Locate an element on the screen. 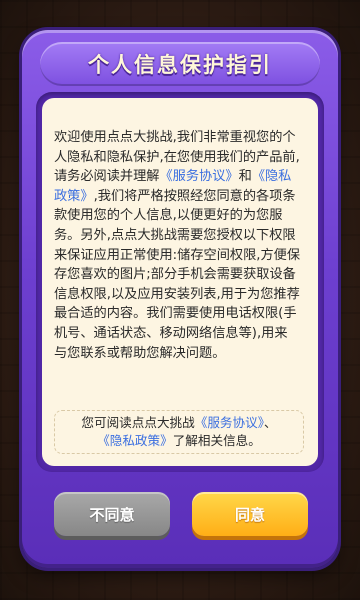  dialog-title: 个人信息保护指引 is located at coordinates (180, 65).